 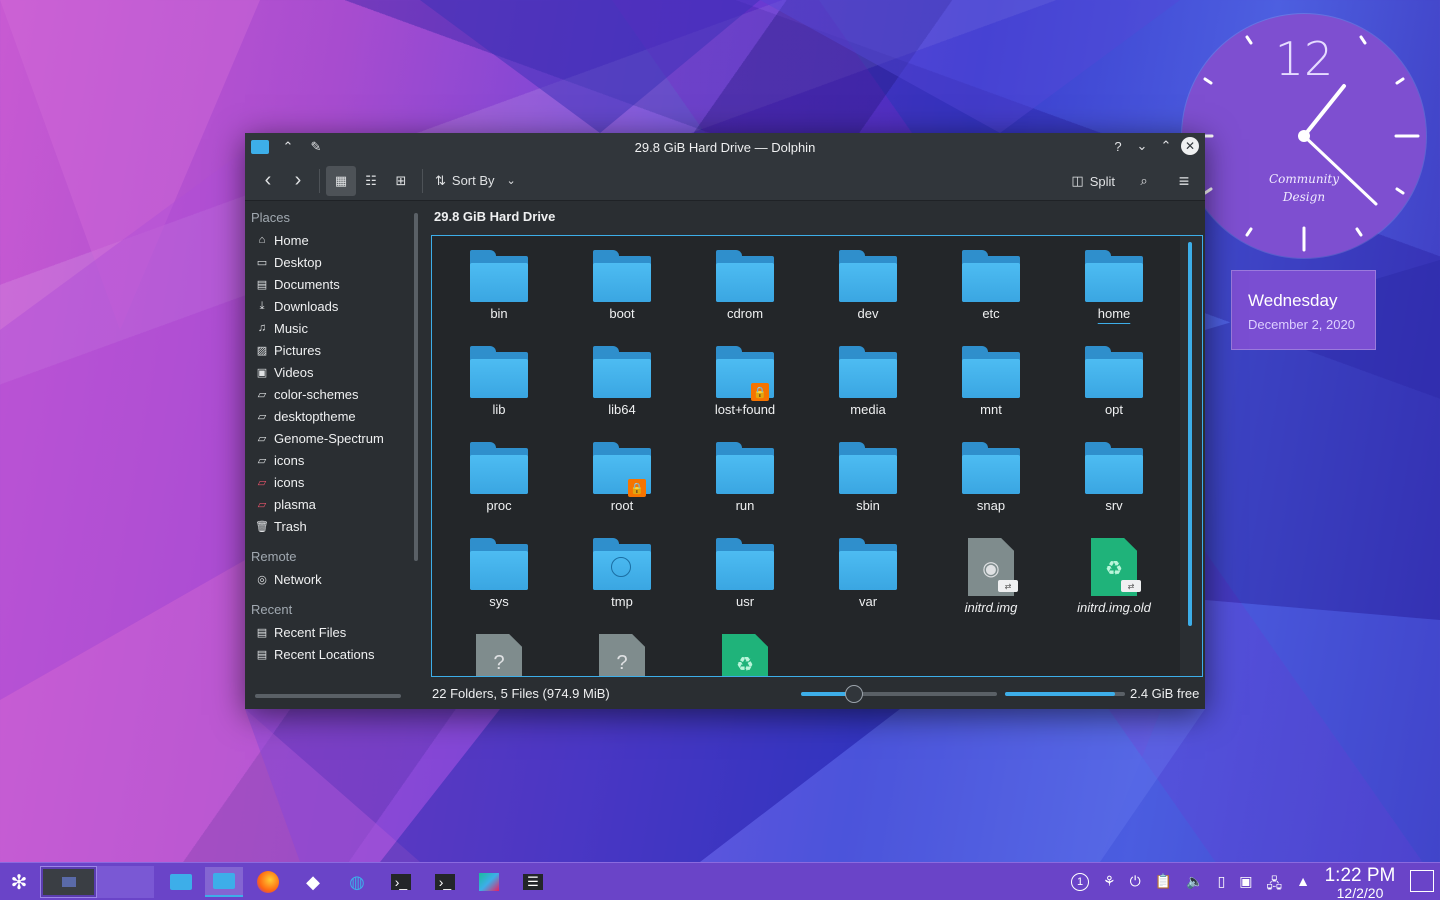 What do you see at coordinates (1142, 146) in the screenshot?
I see `minimize-icon: ⌄` at bounding box center [1142, 146].